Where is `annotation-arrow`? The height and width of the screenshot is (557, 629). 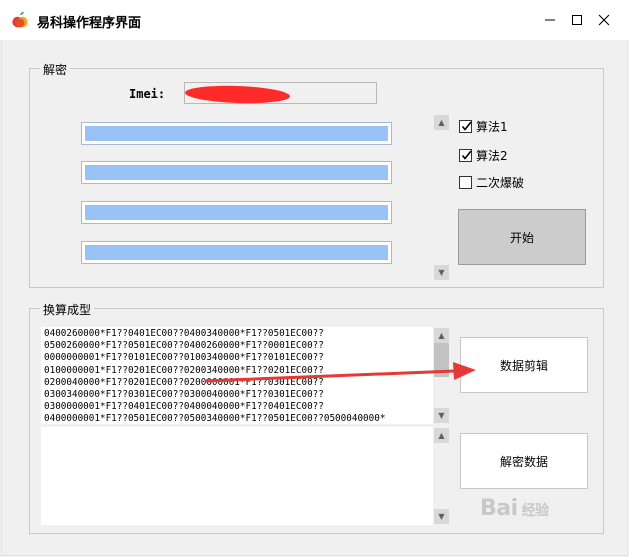 annotation-arrow is located at coordinates (340, 372).